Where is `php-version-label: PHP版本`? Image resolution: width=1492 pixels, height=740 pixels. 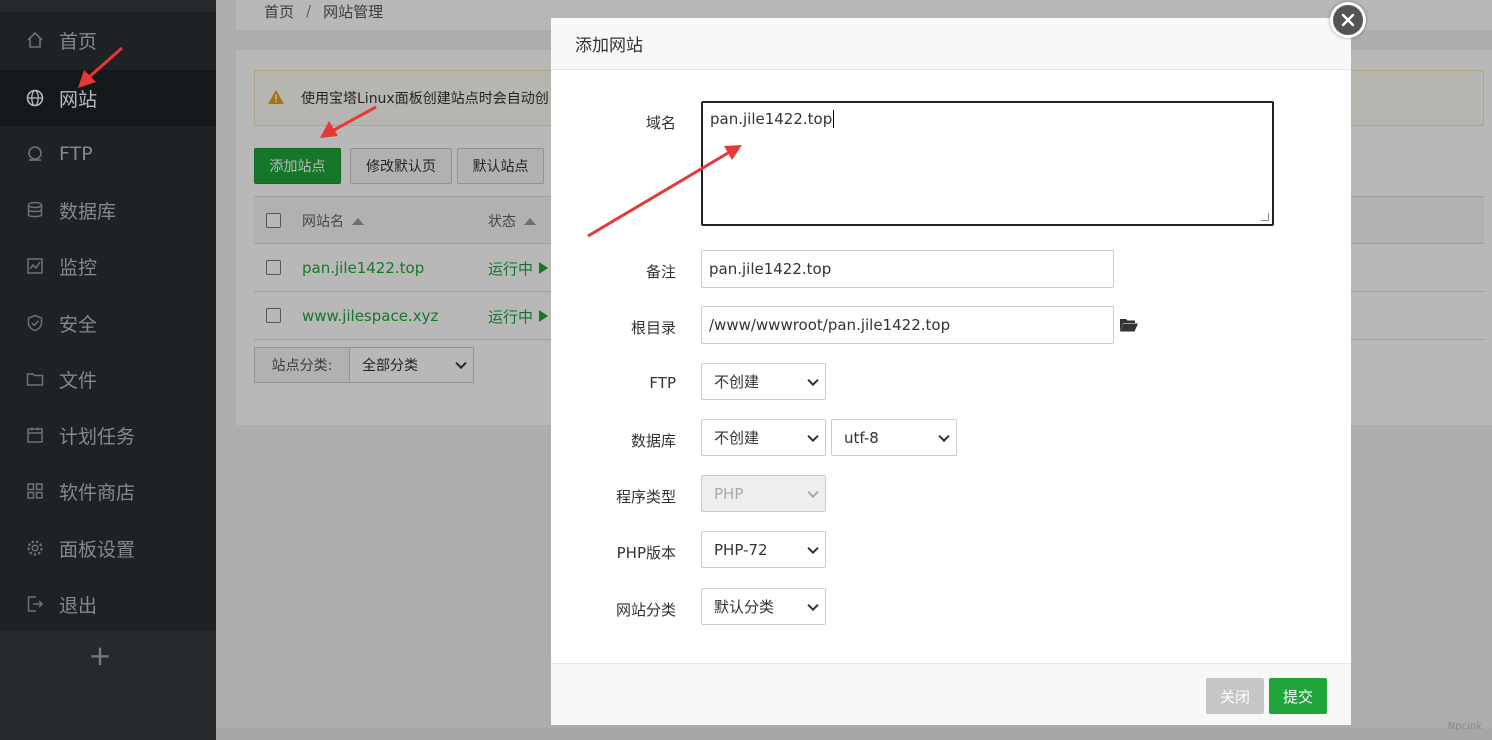
php-version-label: PHP版本 is located at coordinates (646, 553).